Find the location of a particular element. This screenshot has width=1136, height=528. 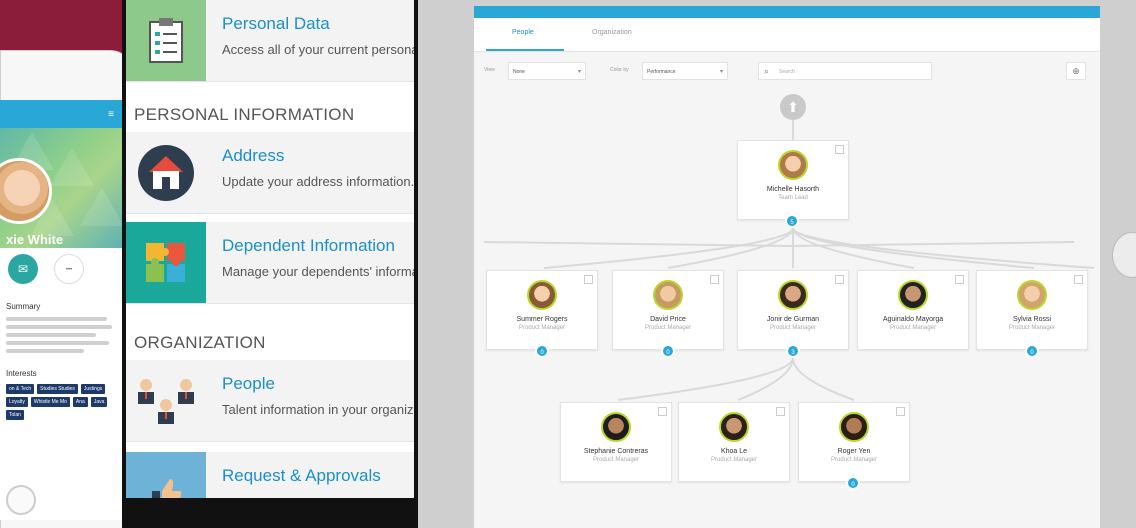

menu-item-title: Personal Data is located at coordinates (276, 23).